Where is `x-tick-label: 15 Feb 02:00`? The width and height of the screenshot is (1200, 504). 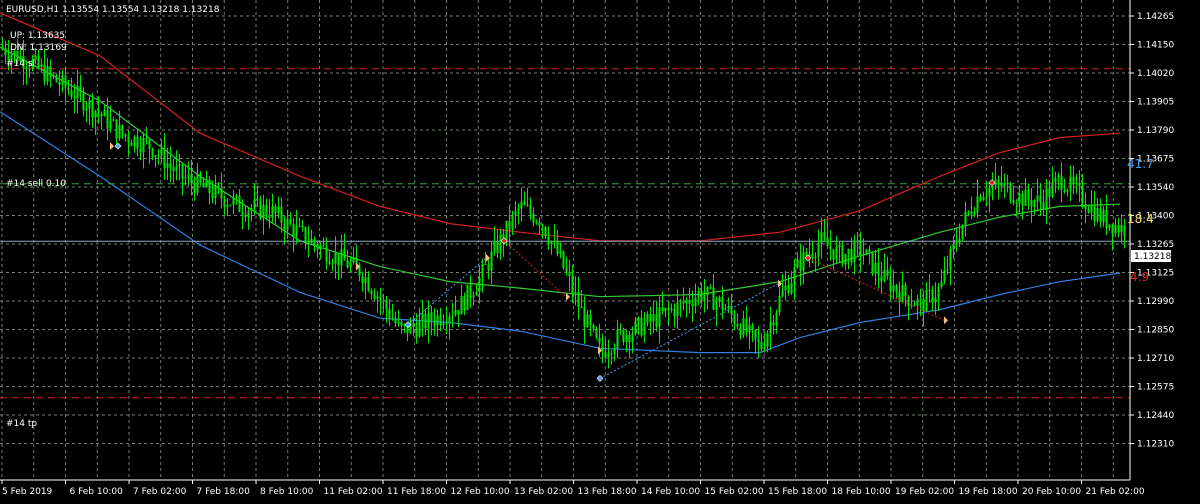 x-tick-label: 15 Feb 02:00 is located at coordinates (734, 492).